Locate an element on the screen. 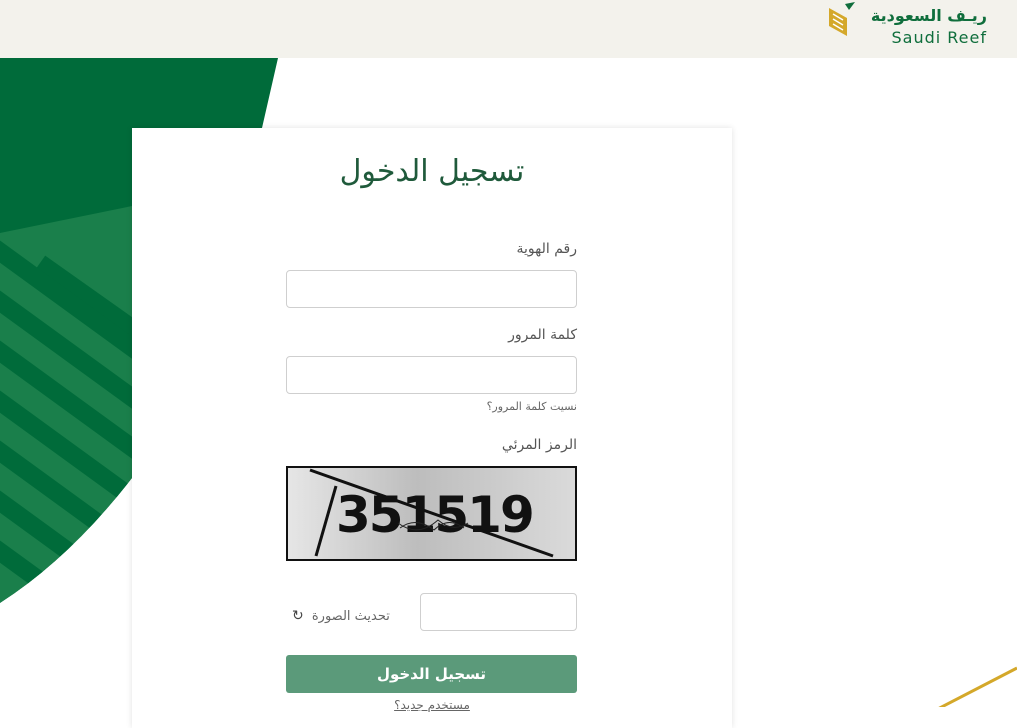  refresh-captcha-button: تحديث الصورة ↻ is located at coordinates (341, 616).